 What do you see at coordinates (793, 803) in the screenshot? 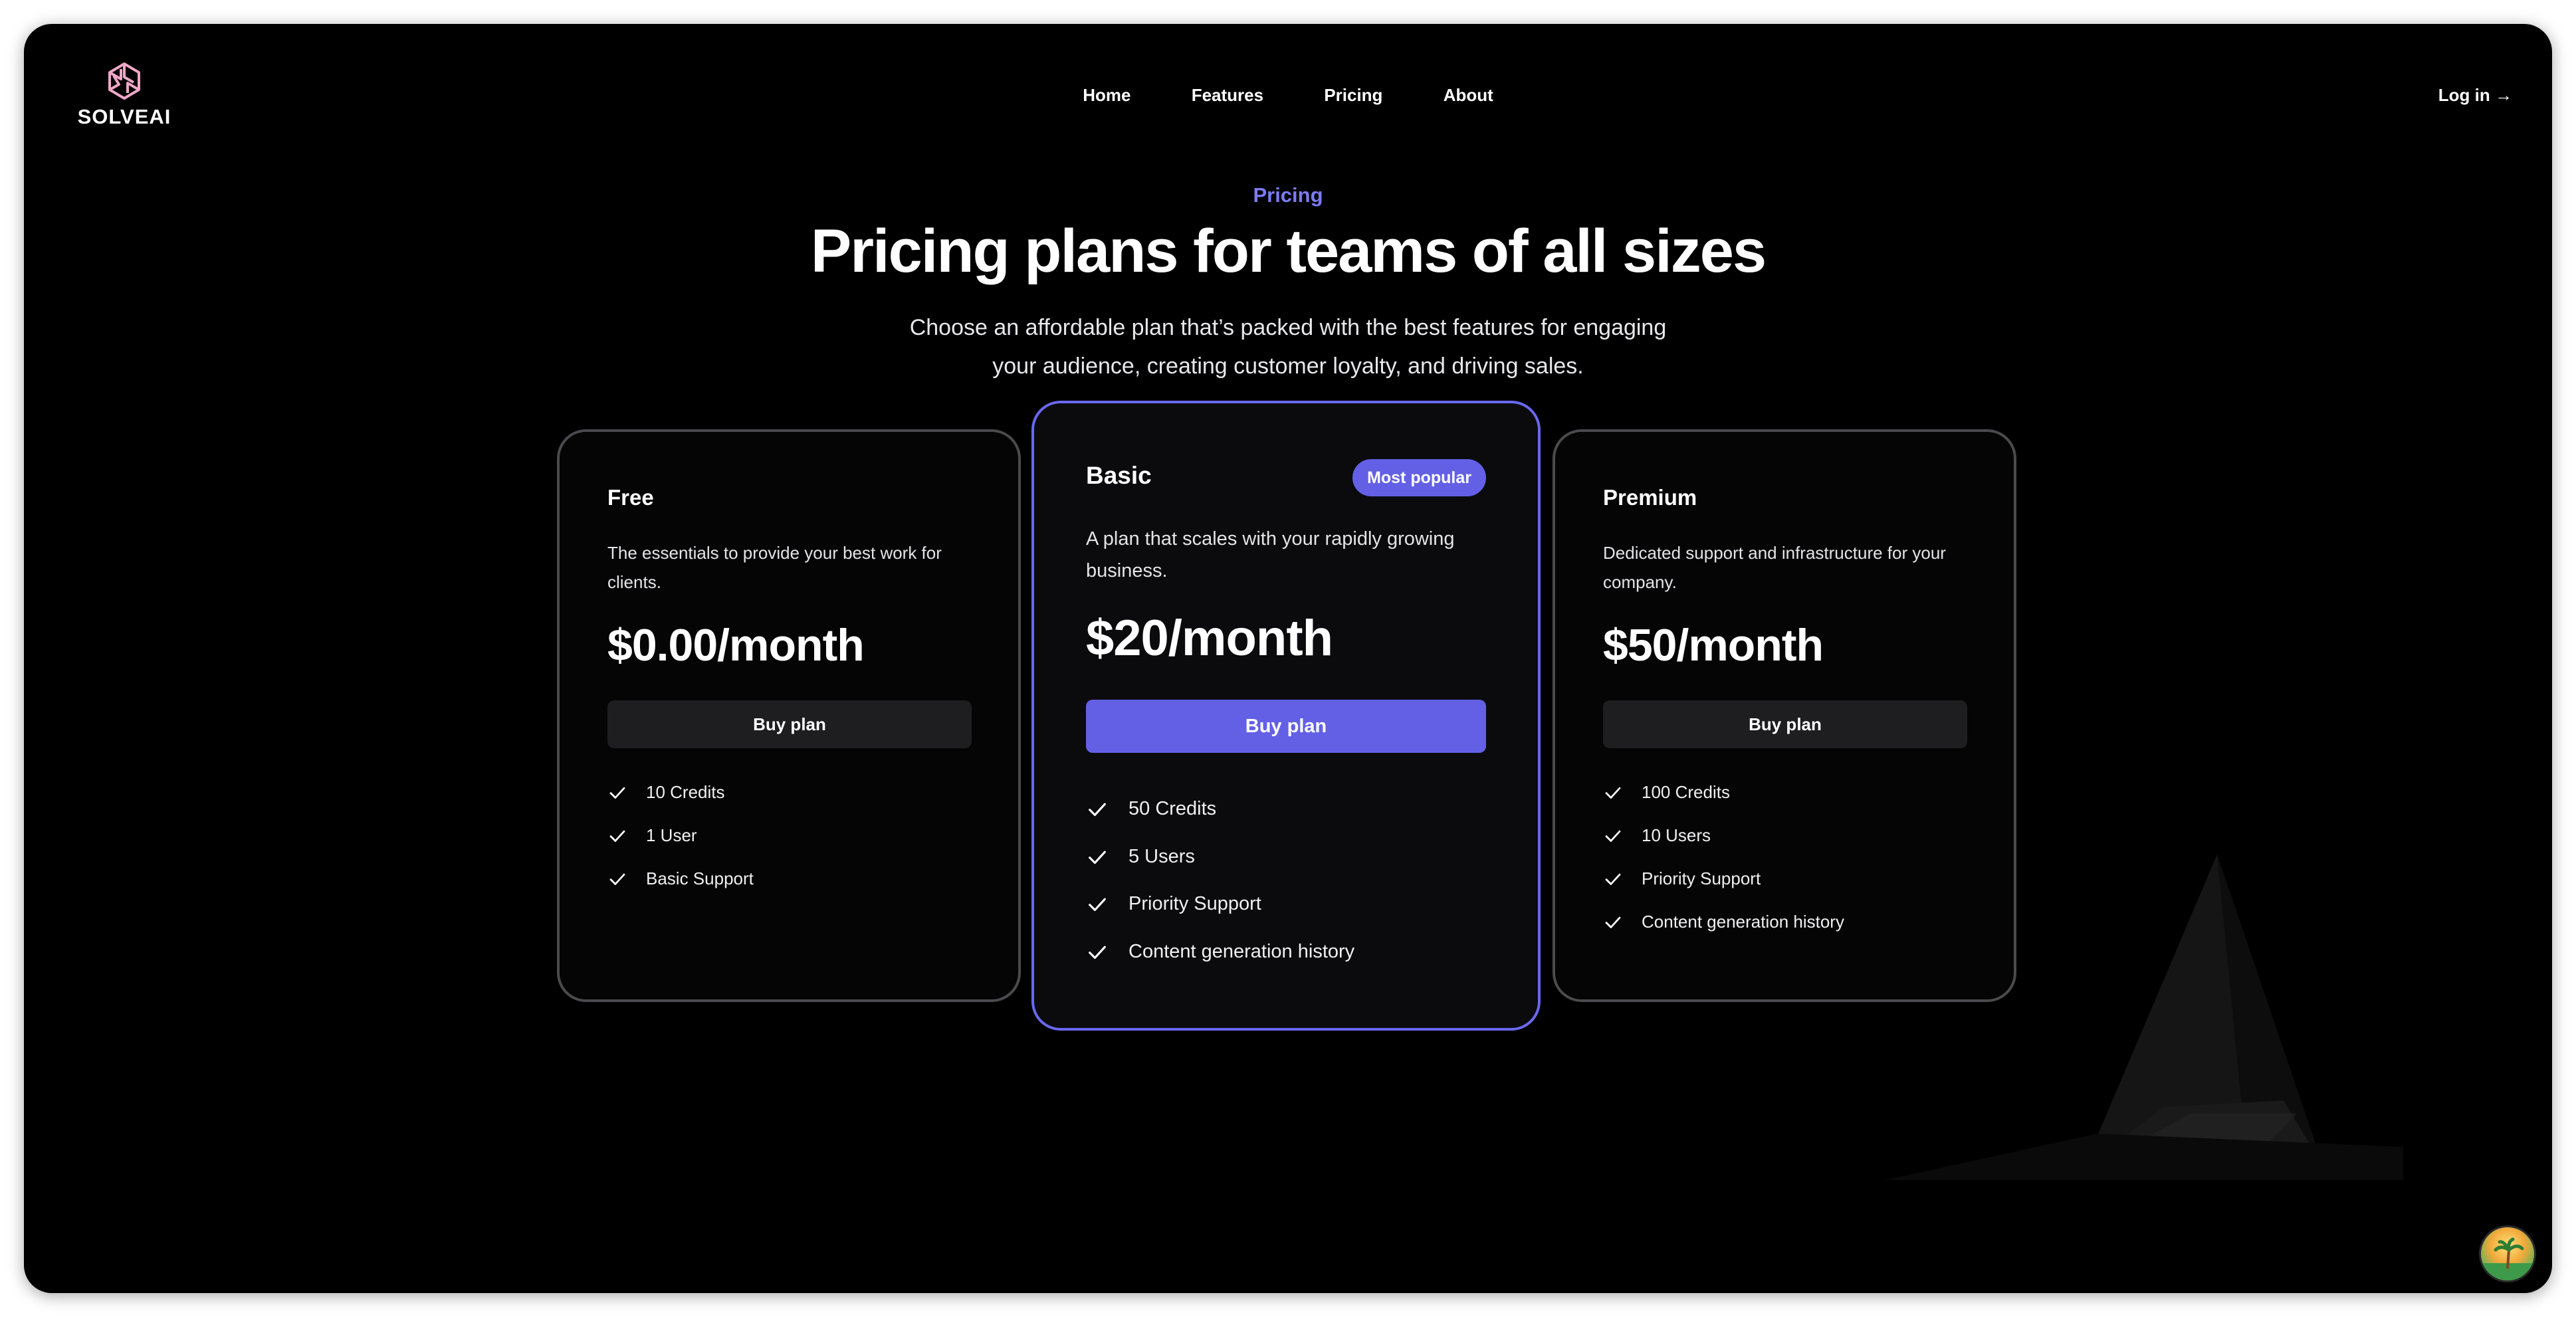
I see `feature-item: 10 Credits` at bounding box center [793, 803].